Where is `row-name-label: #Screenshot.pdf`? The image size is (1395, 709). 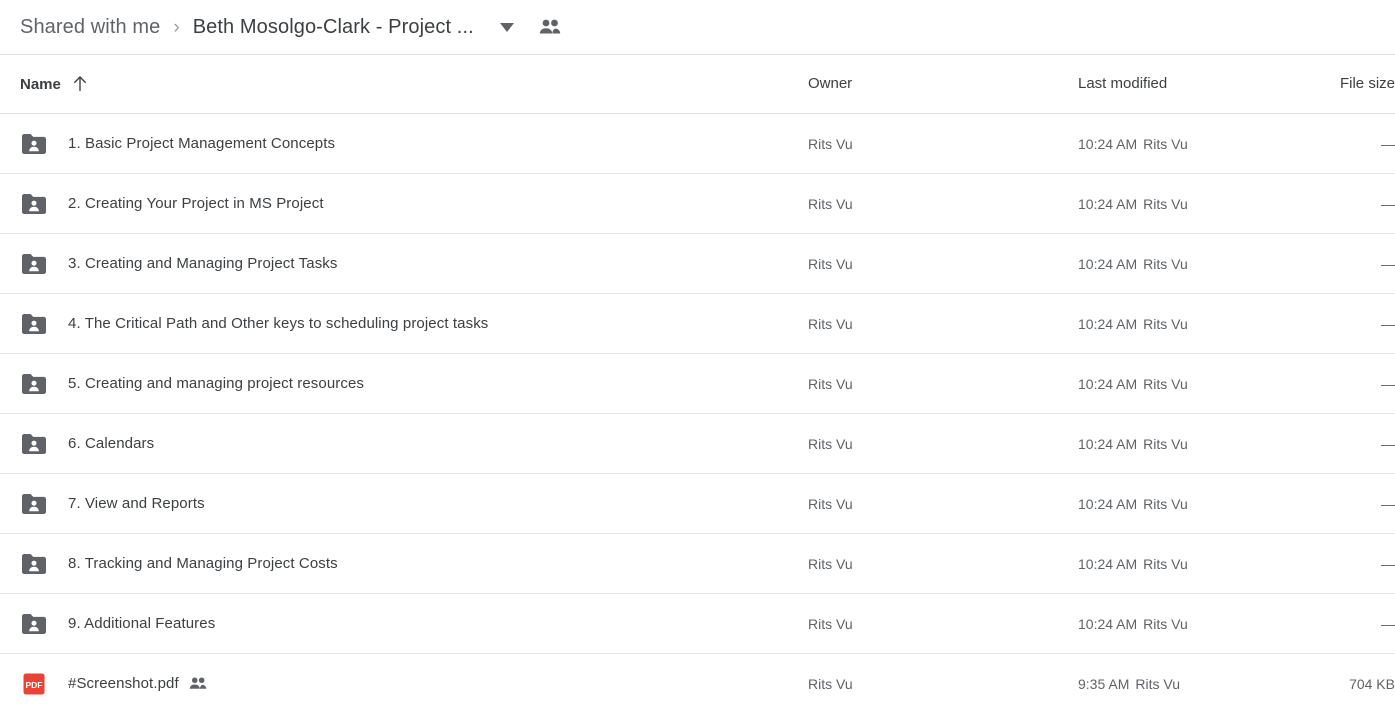 row-name-label: #Screenshot.pdf is located at coordinates (123, 683).